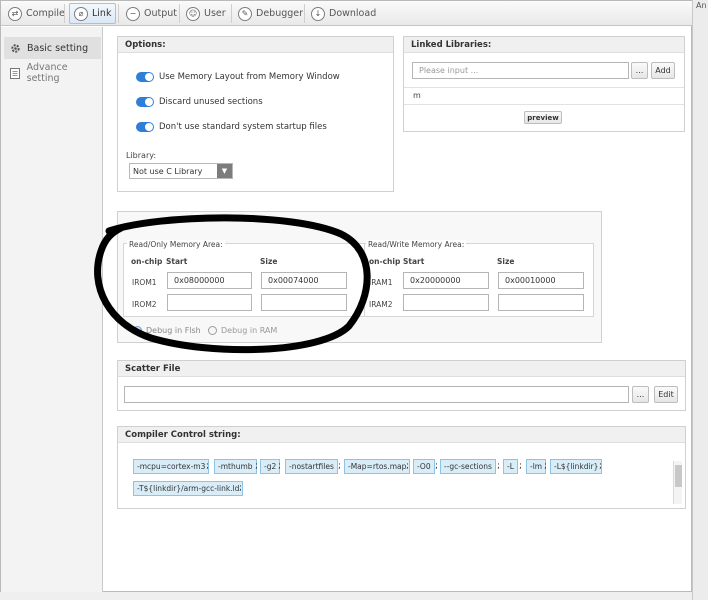 This screenshot has height=600, width=708. Describe the element at coordinates (231, 127) in the screenshot. I see `option-no-startup-files: Don't use standard system startup files` at that location.